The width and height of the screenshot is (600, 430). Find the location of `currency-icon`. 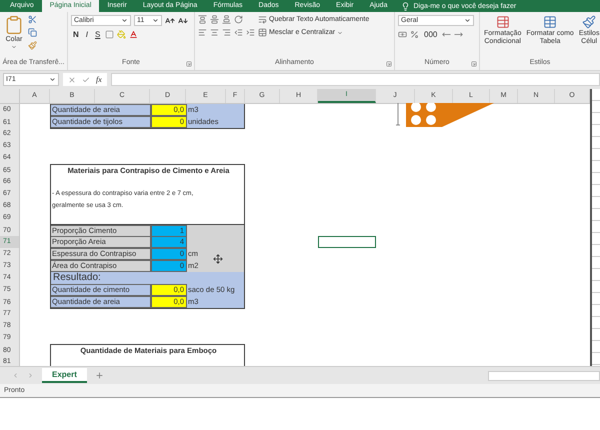

currency-icon is located at coordinates (402, 34).